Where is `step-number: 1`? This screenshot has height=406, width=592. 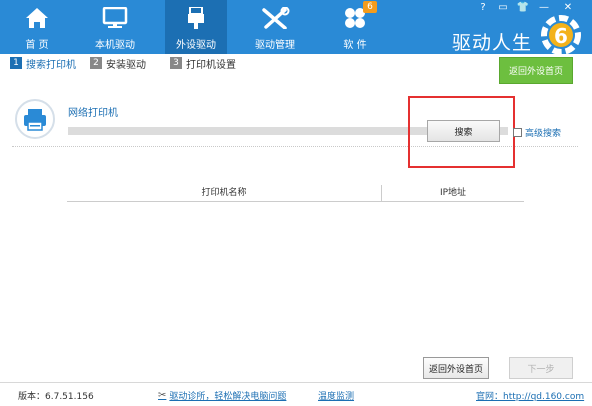
step-number: 1 is located at coordinates (16, 63).